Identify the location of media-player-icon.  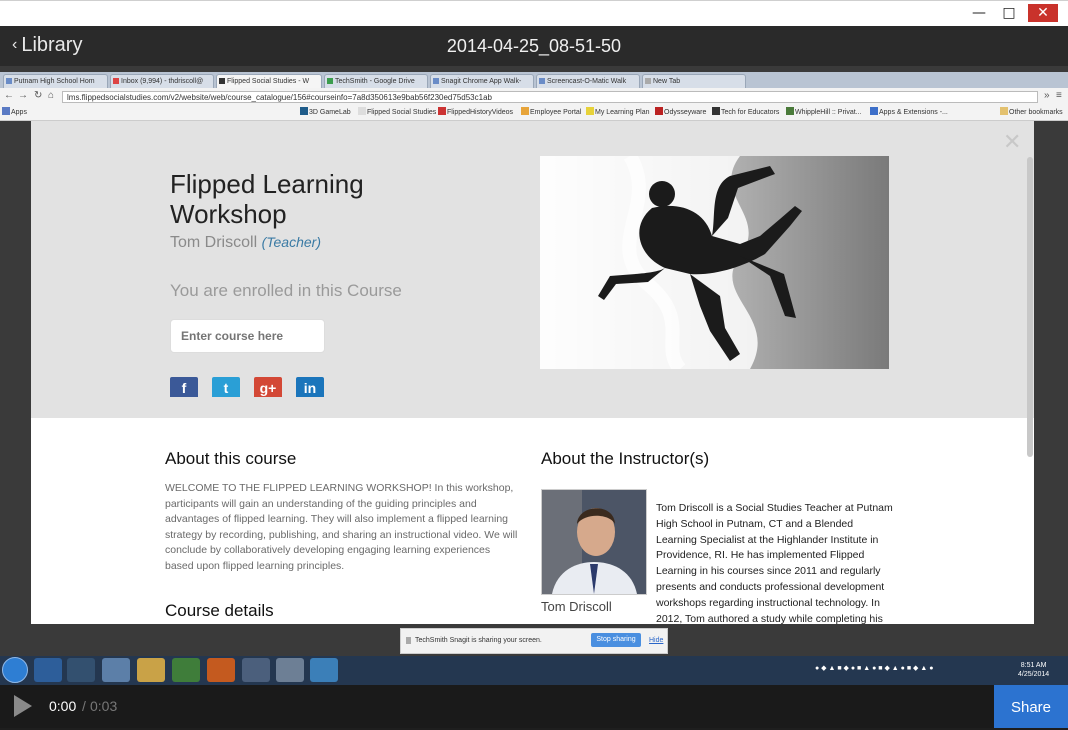
(81, 670).